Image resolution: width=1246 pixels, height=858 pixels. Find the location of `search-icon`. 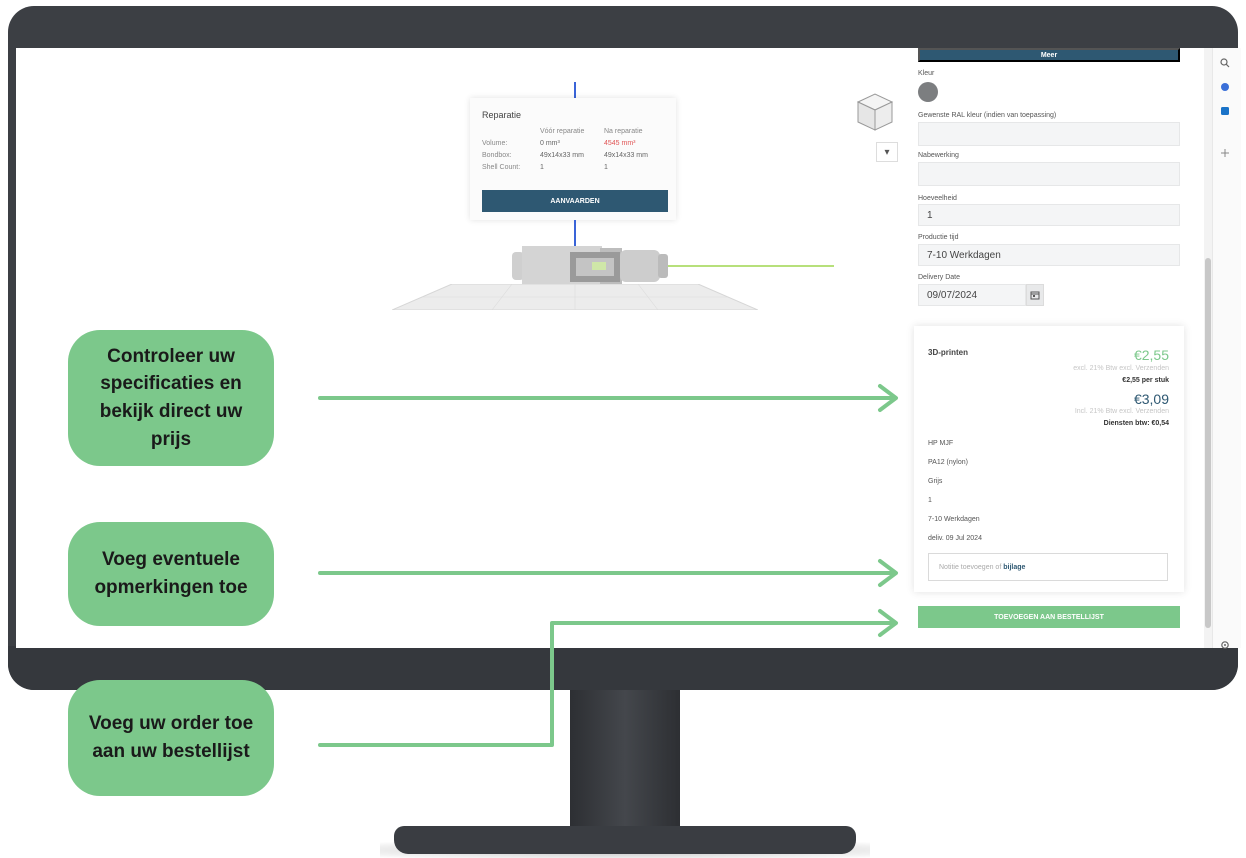

search-icon is located at coordinates (1225, 63).